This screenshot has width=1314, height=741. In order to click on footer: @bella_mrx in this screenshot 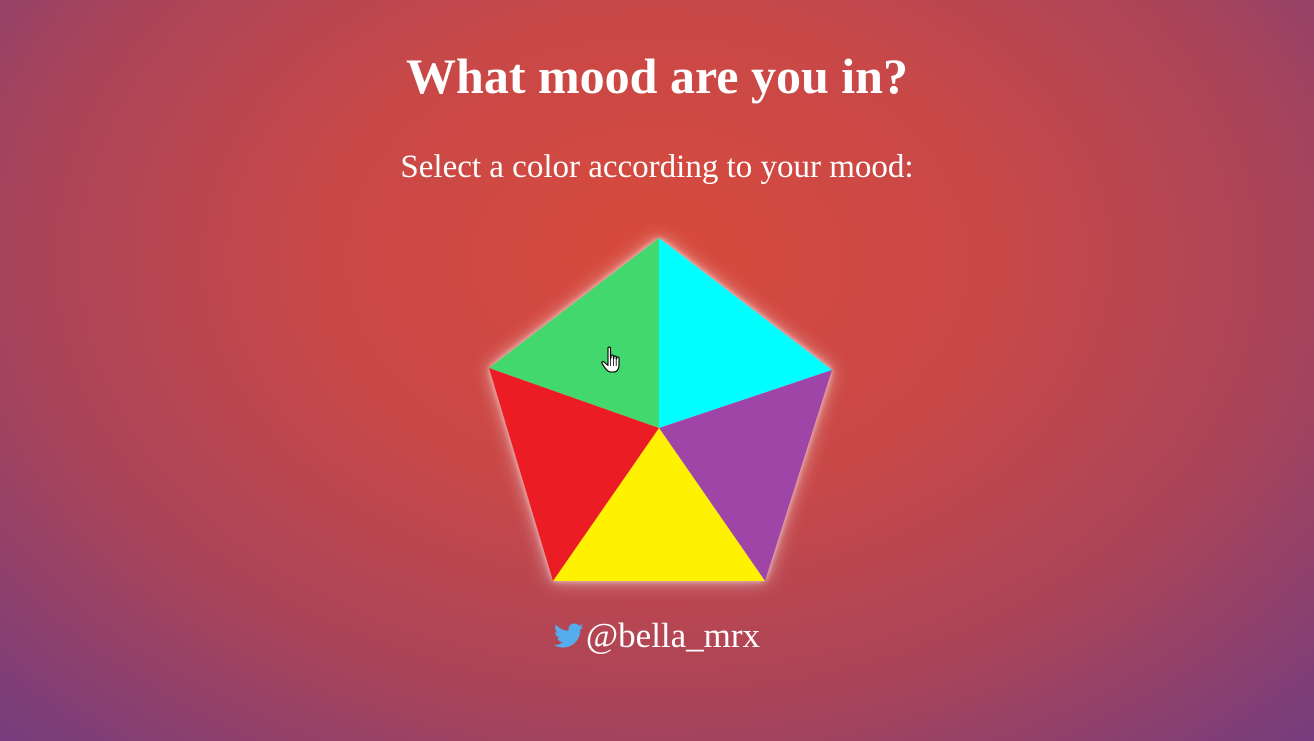, I will do `click(657, 636)`.